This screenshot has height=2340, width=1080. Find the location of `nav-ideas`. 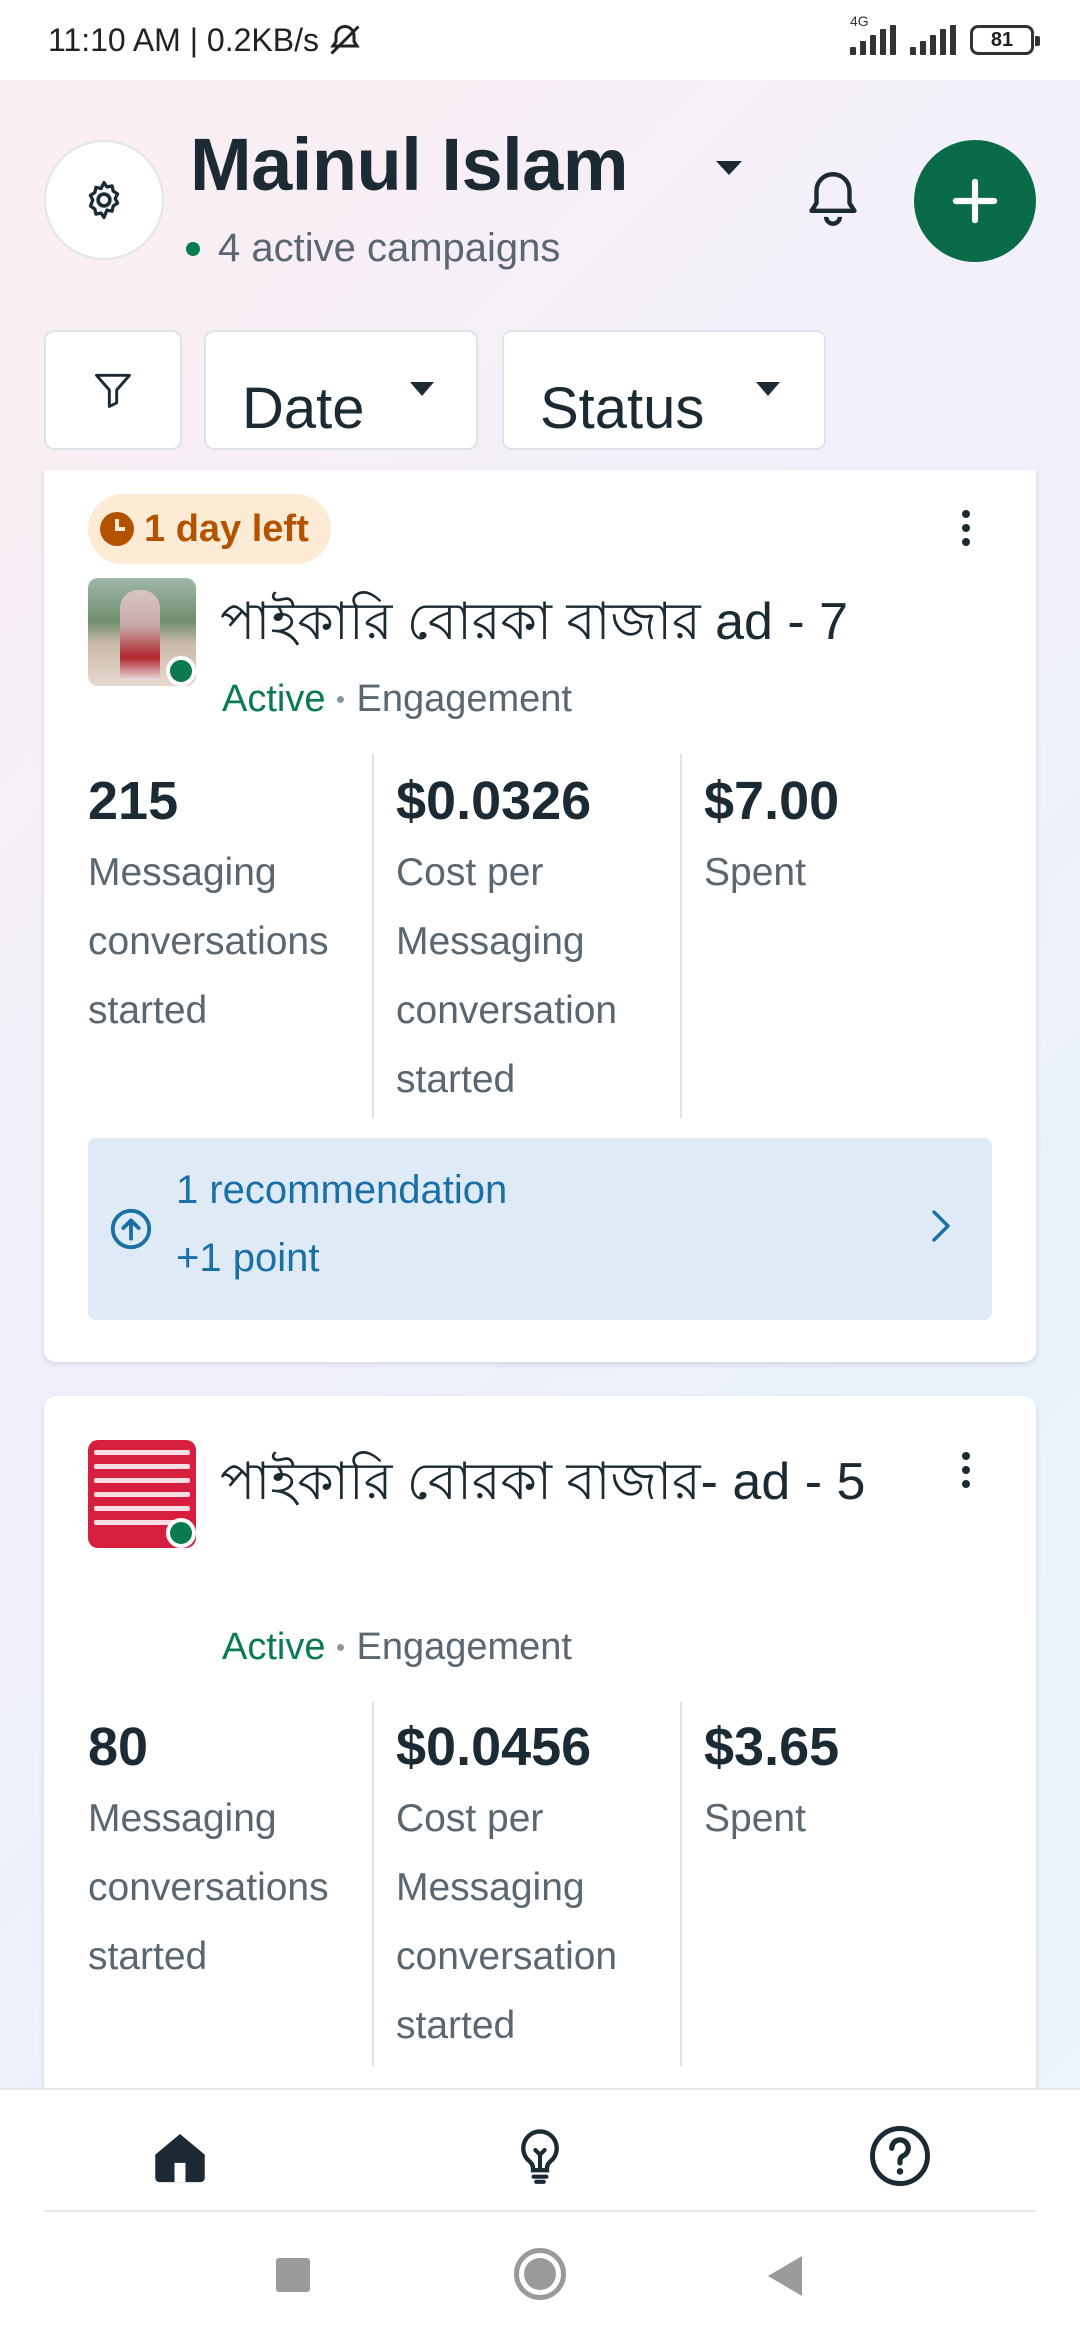

nav-ideas is located at coordinates (540, 2156).